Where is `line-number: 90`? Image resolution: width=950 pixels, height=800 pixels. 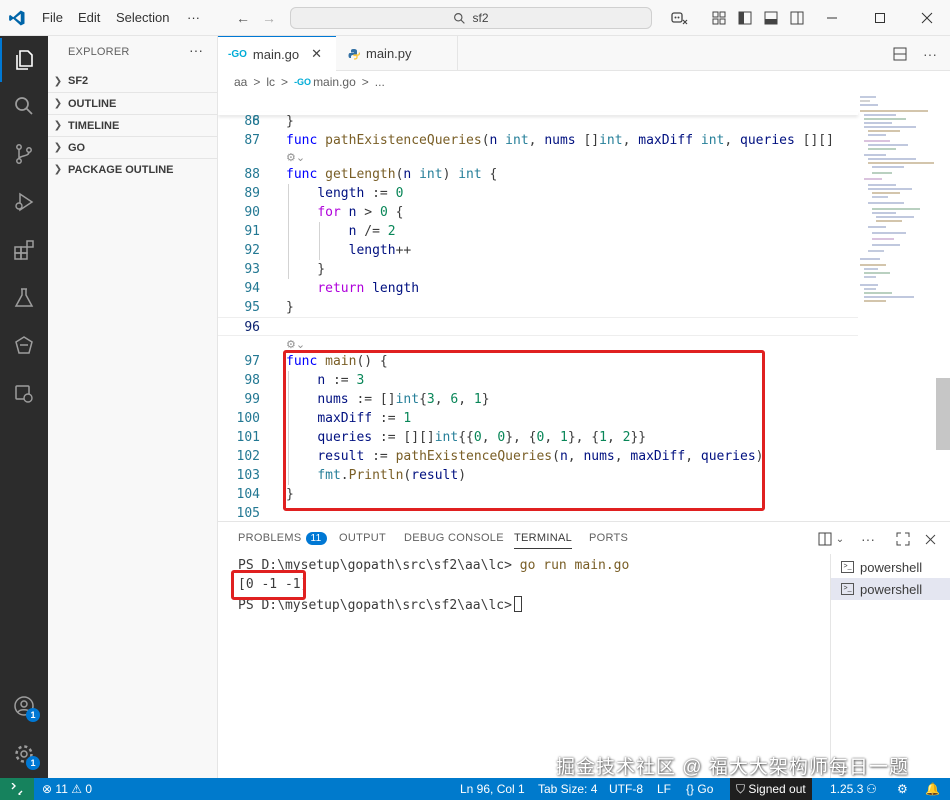
line-number: 90 is located at coordinates (252, 212).